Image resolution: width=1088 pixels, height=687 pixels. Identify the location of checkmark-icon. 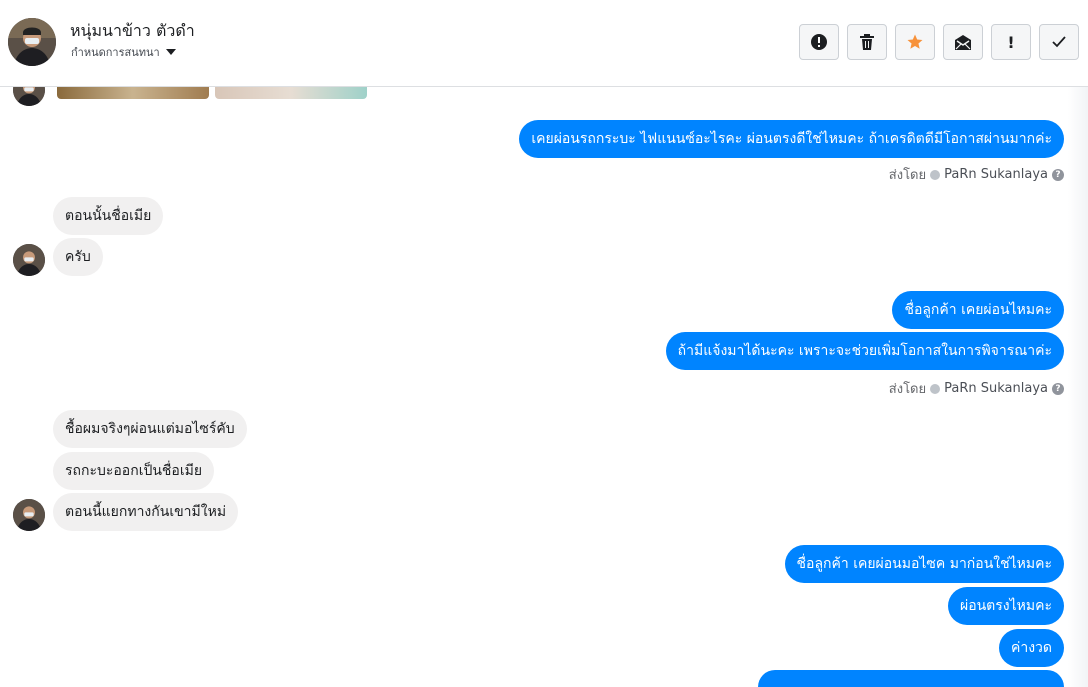
(1059, 42).